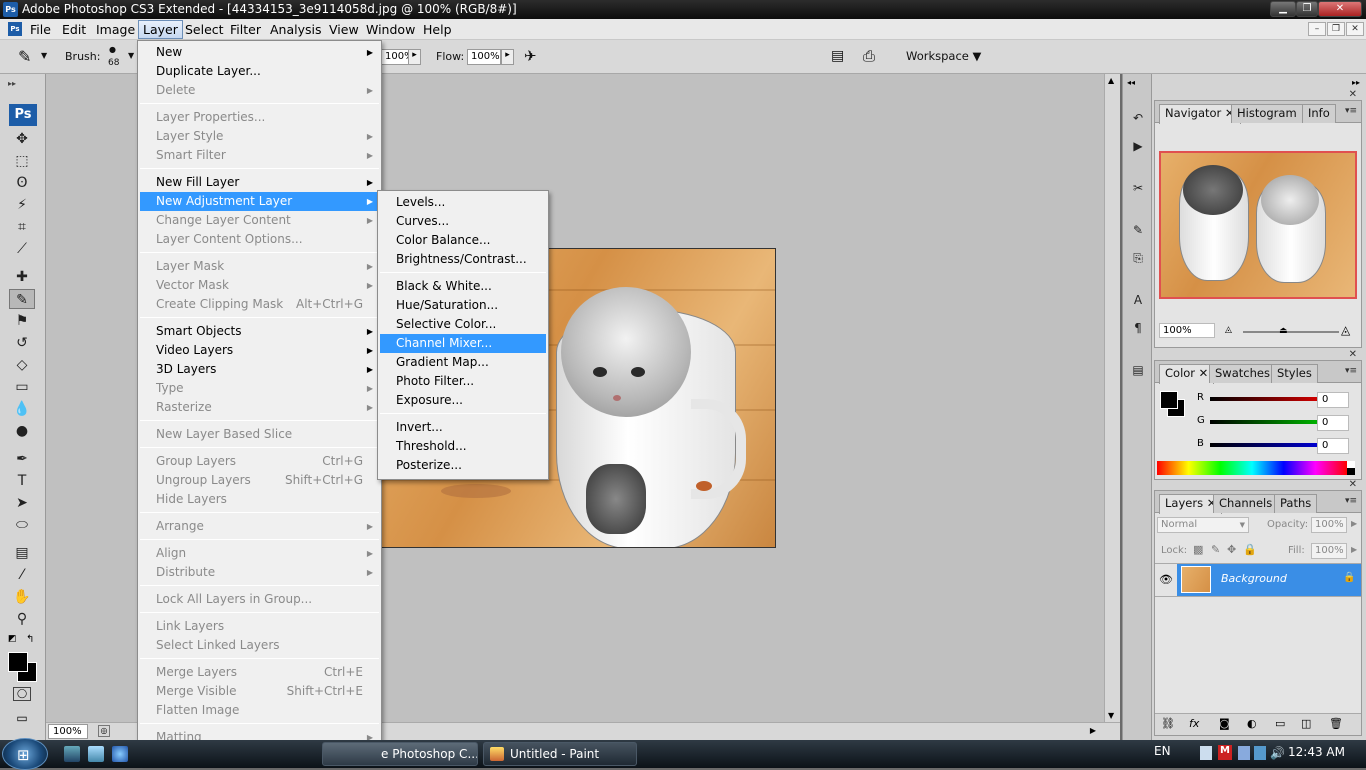  I want to click on opacity-arrow-icon: ▸, so click(414, 57).